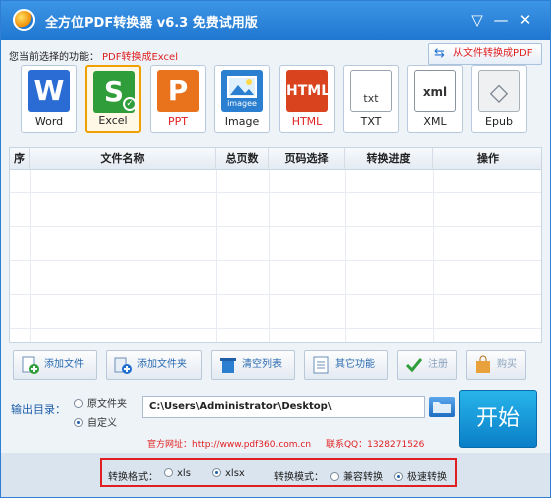  I want to click on function-row: 您当前选择的功能： PDF转换成Excel ⇆ 从文件转换成PDF, so click(275, 54).